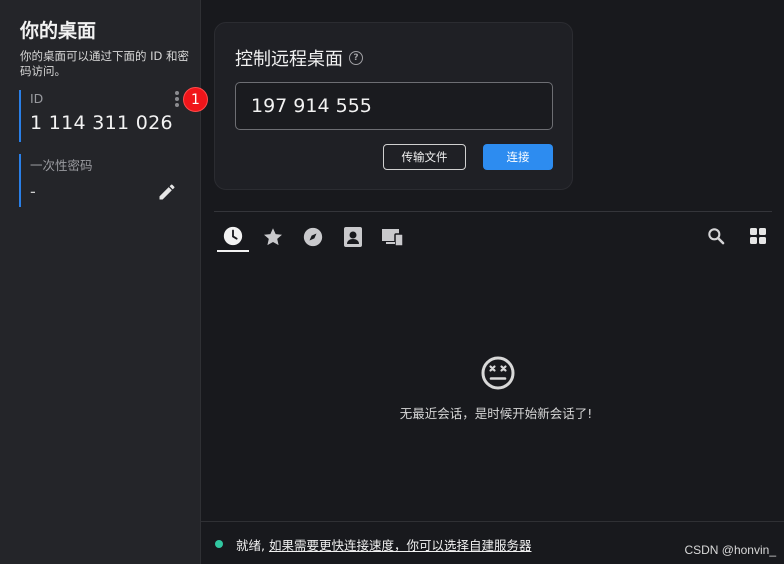  I want to click on help-icon: ?, so click(356, 58).